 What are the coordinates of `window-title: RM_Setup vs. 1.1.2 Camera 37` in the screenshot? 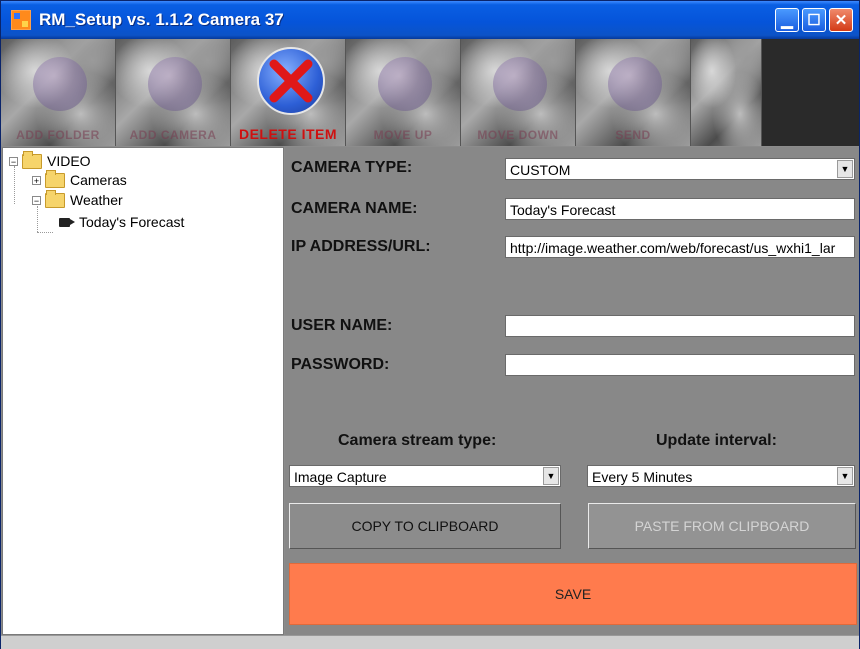 It's located at (161, 19).